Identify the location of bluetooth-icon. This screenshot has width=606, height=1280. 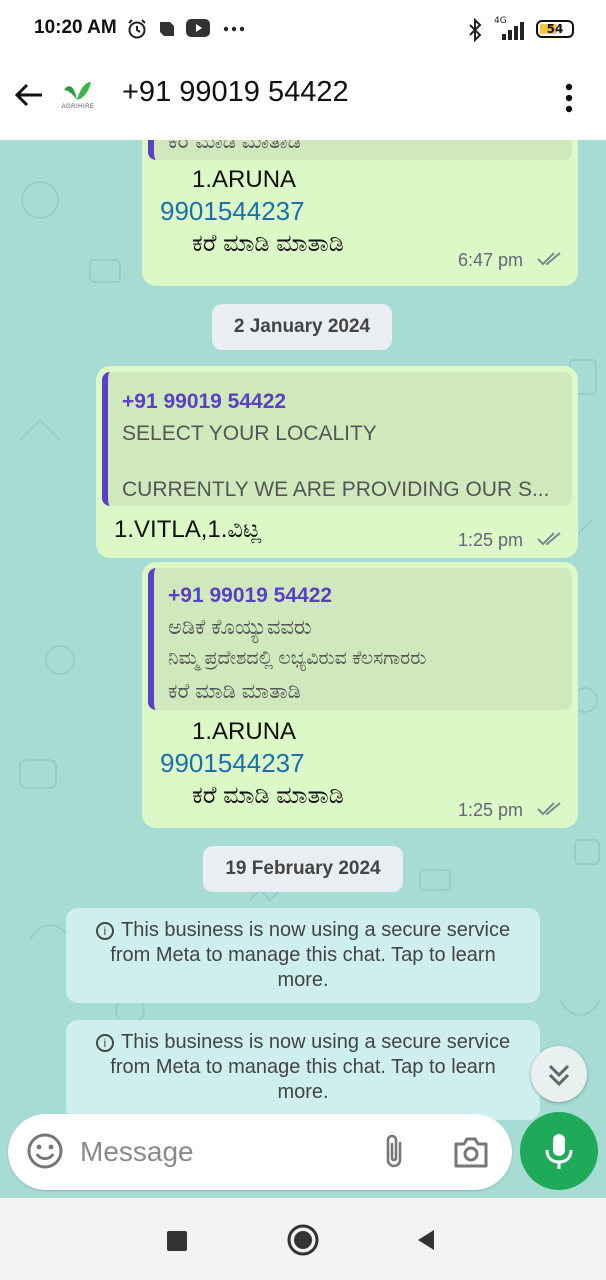
(475, 30).